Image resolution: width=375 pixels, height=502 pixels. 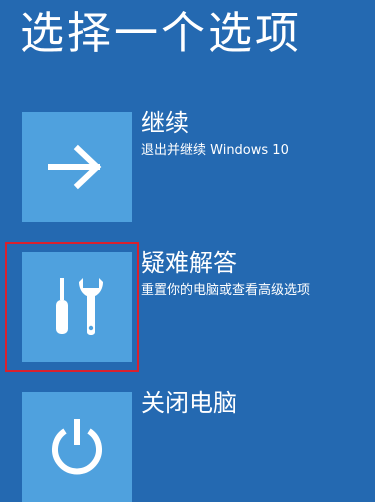 What do you see at coordinates (161, 33) in the screenshot?
I see `page-title: 选择一个选项` at bounding box center [161, 33].